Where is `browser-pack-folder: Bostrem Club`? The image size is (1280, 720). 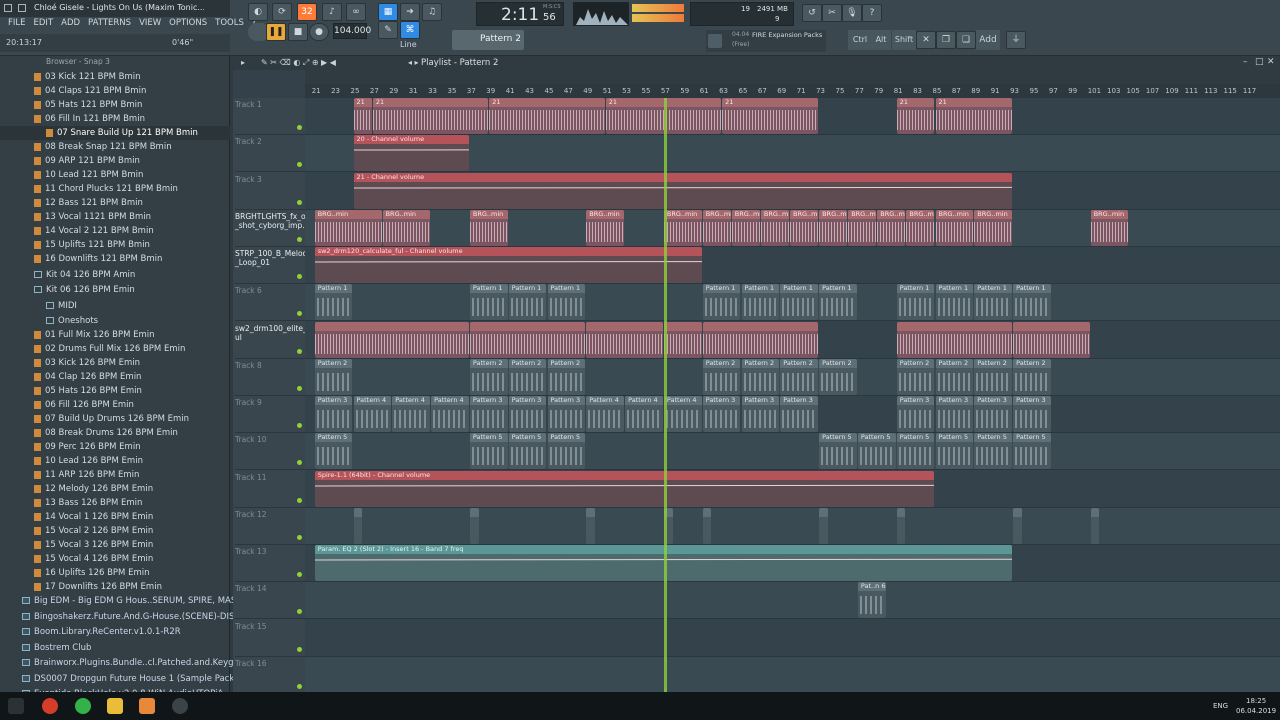 browser-pack-folder: Bostrem Club is located at coordinates (115, 648).